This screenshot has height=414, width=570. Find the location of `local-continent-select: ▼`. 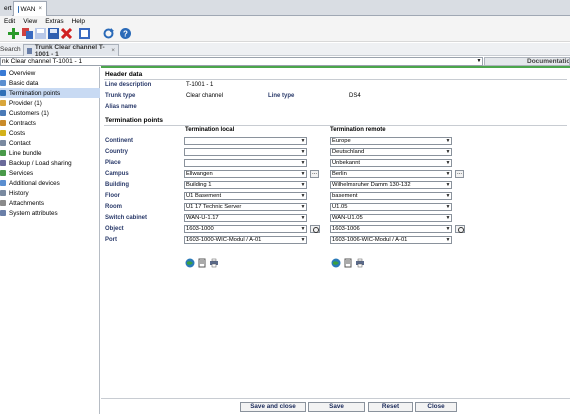

local-continent-select: ▼ is located at coordinates (245, 141).